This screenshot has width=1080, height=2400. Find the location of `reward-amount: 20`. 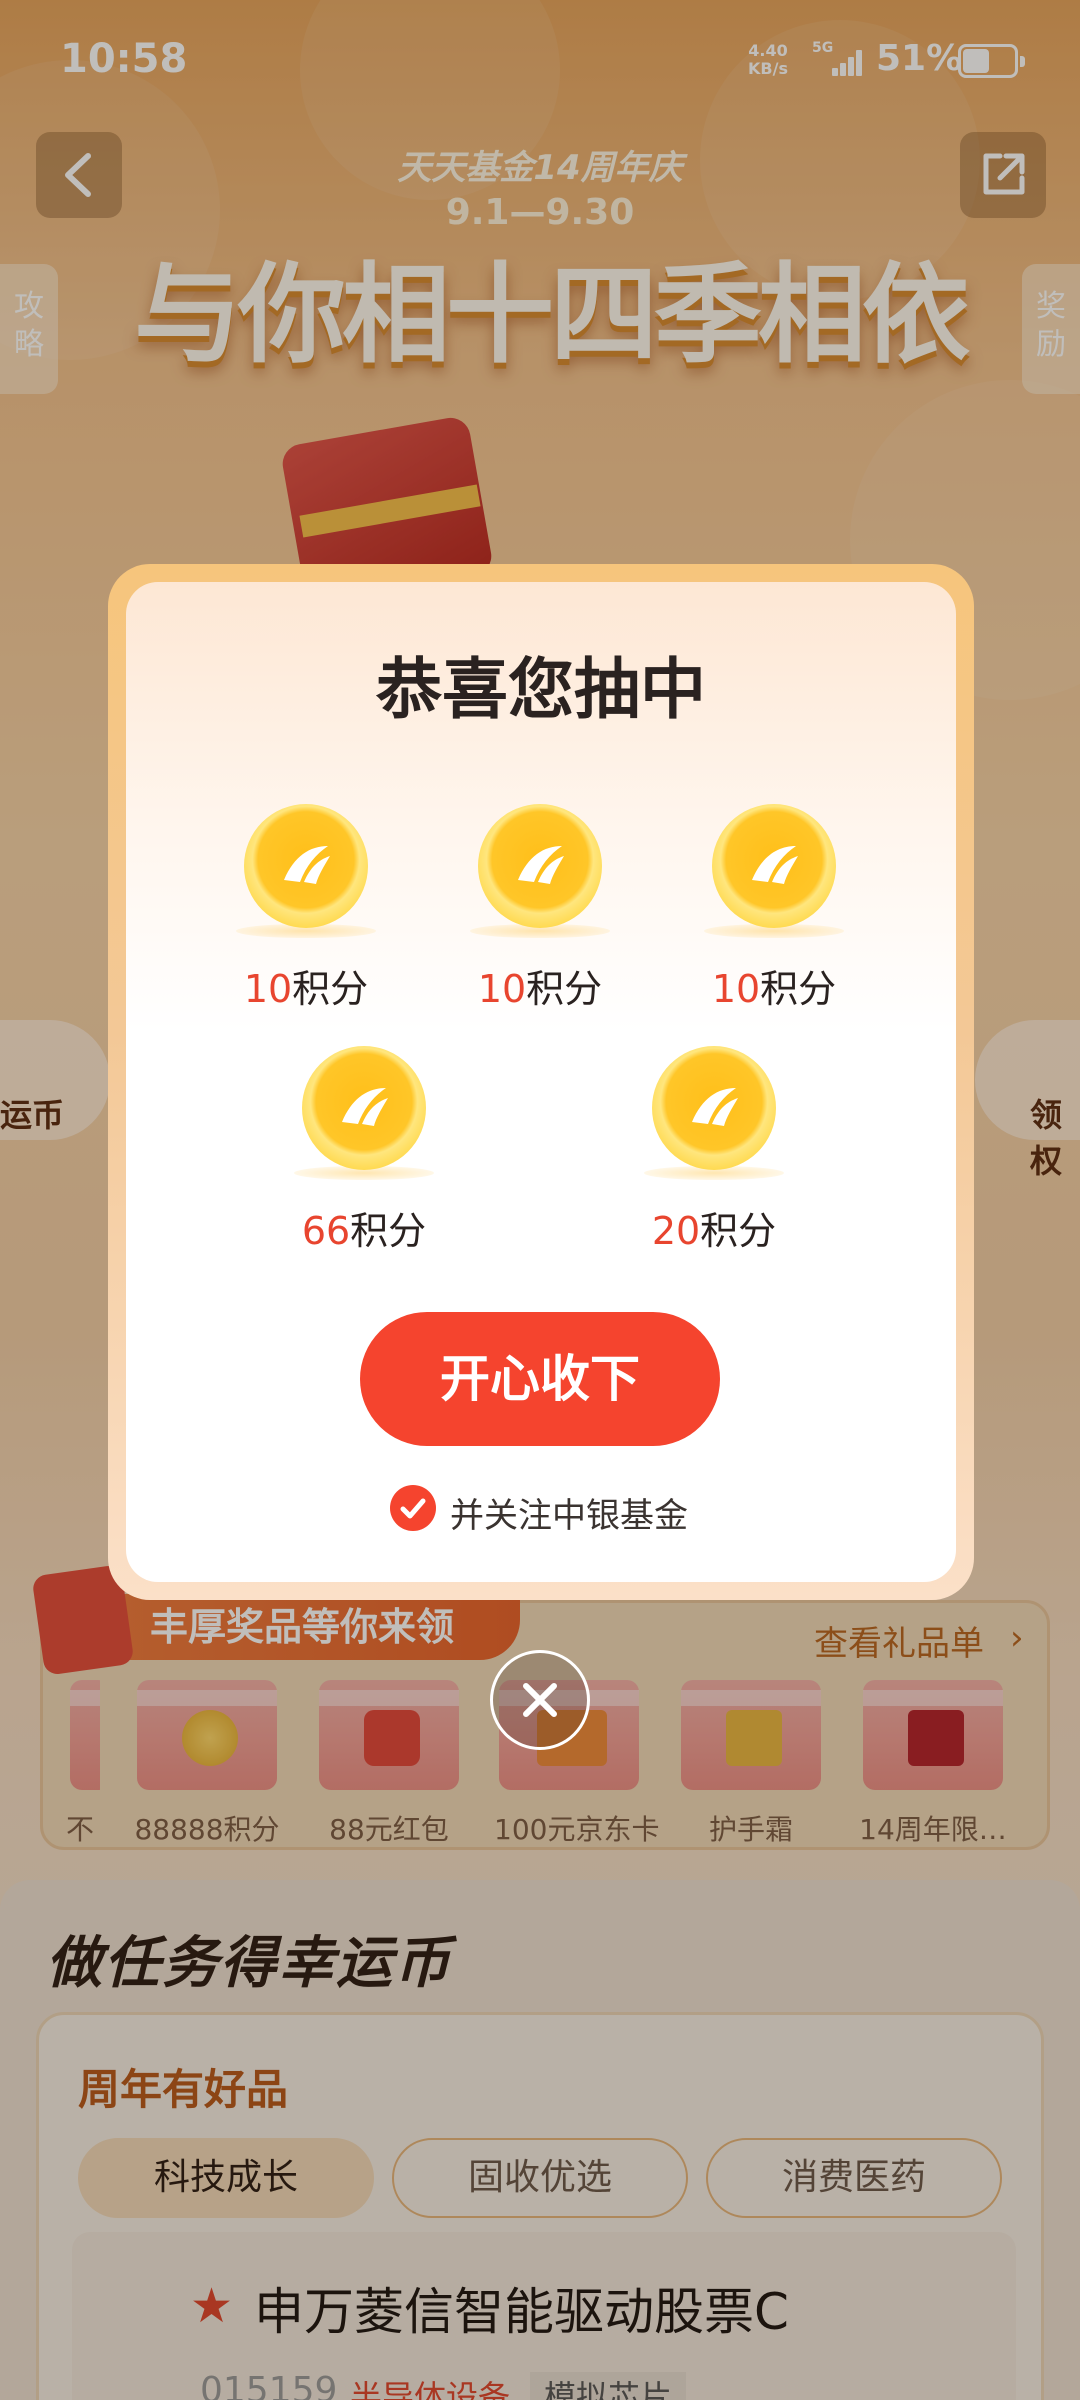

reward-amount: 20 is located at coordinates (676, 1231).